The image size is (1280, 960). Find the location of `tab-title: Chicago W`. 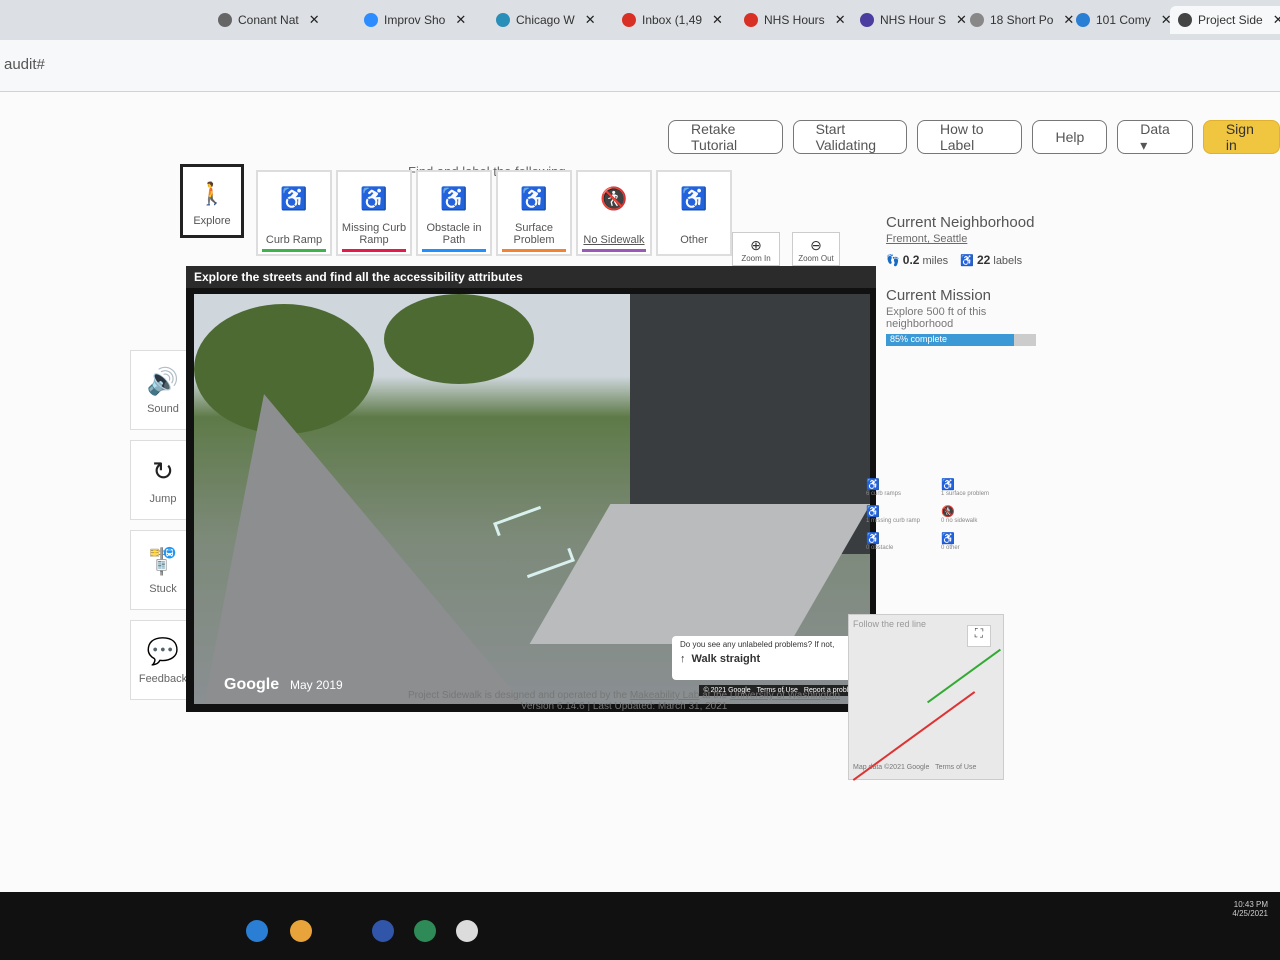

tab-title: Chicago W is located at coordinates (545, 20).